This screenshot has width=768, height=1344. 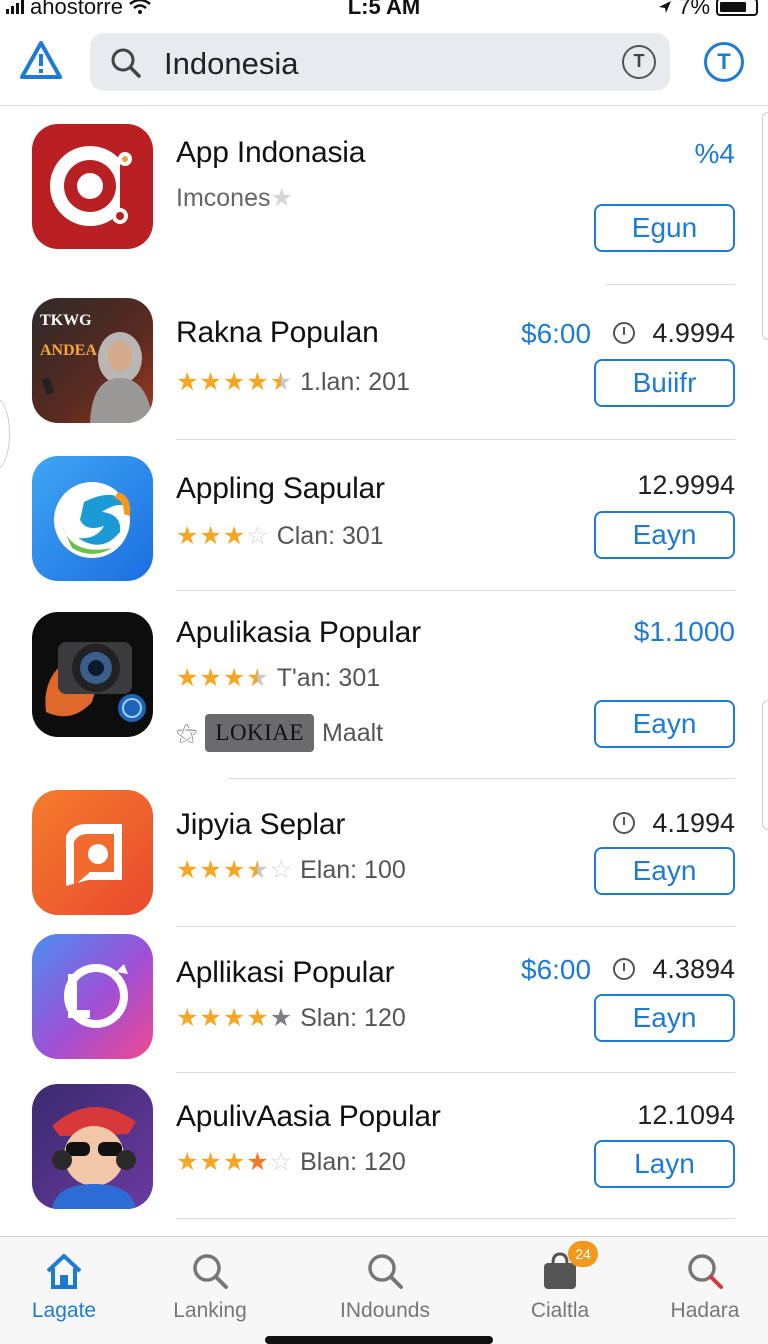 I want to click on home-indicator, so click(x=379, y=1340).